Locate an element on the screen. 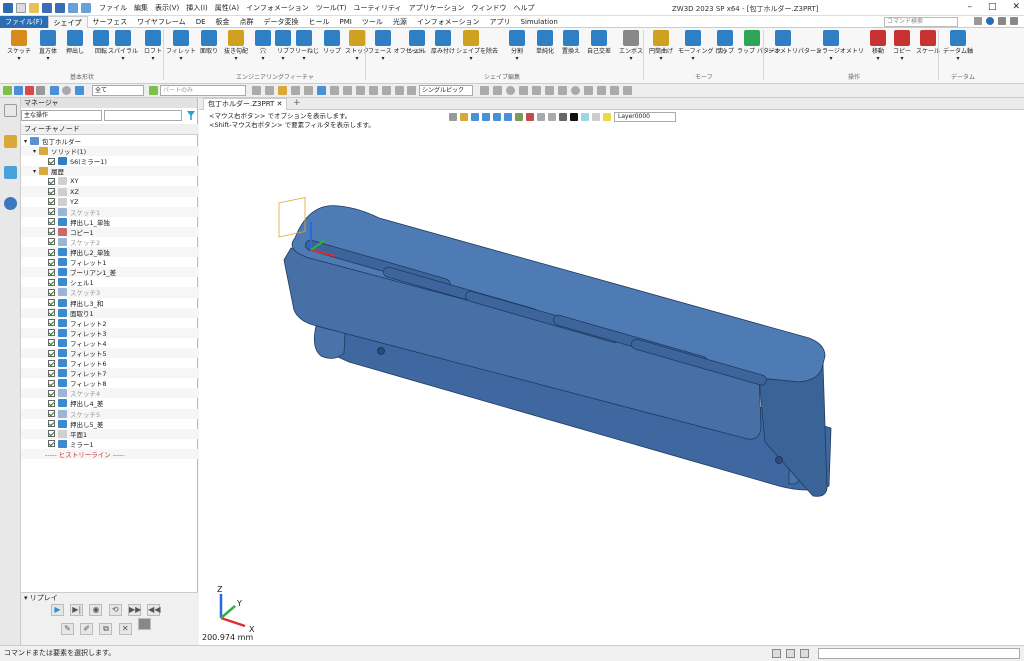 The width and height of the screenshot is (1024, 661). ribbon-tab-2: サーフェス is located at coordinates (110, 22).